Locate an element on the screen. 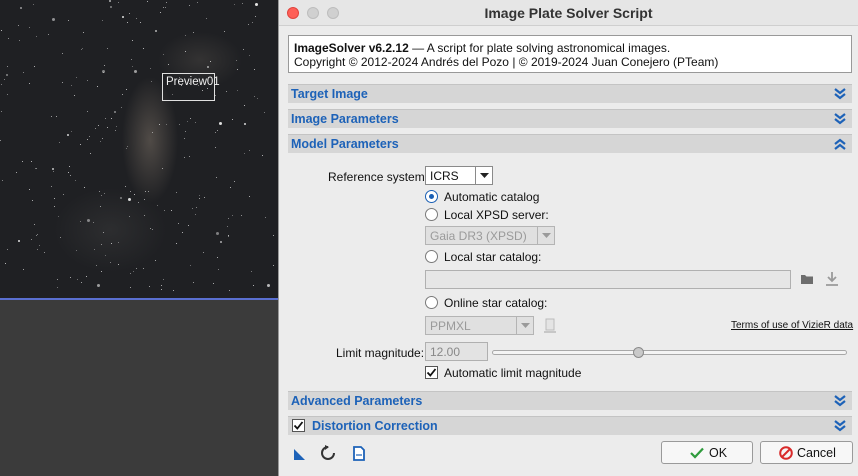 This screenshot has height=476, width=858. section-advanced-parameters: Advanced Parameters is located at coordinates (570, 400).